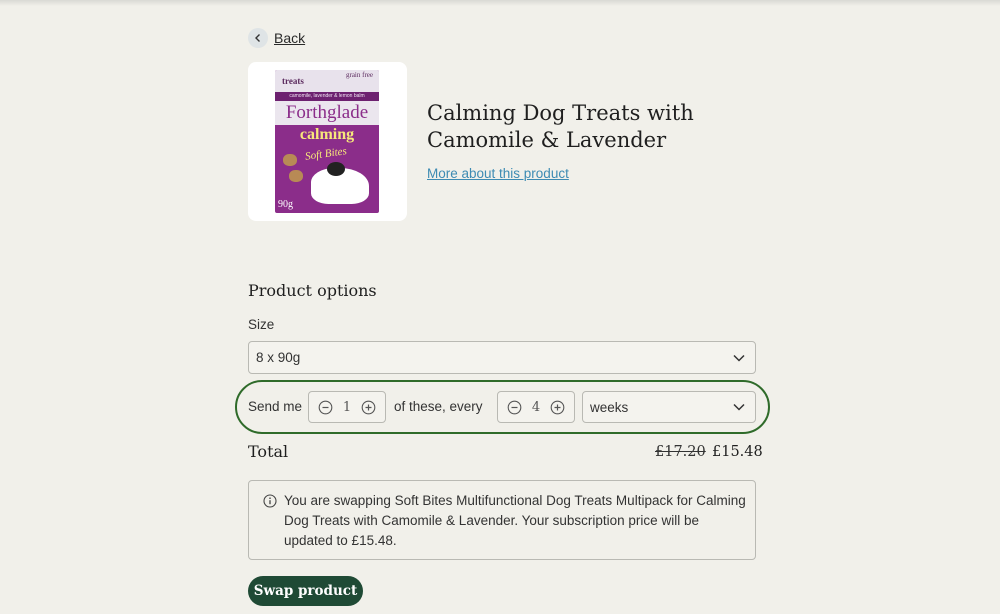 Image resolution: width=1000 pixels, height=614 pixels. Describe the element at coordinates (737, 452) in the screenshot. I see `new-price: £15.48` at that location.